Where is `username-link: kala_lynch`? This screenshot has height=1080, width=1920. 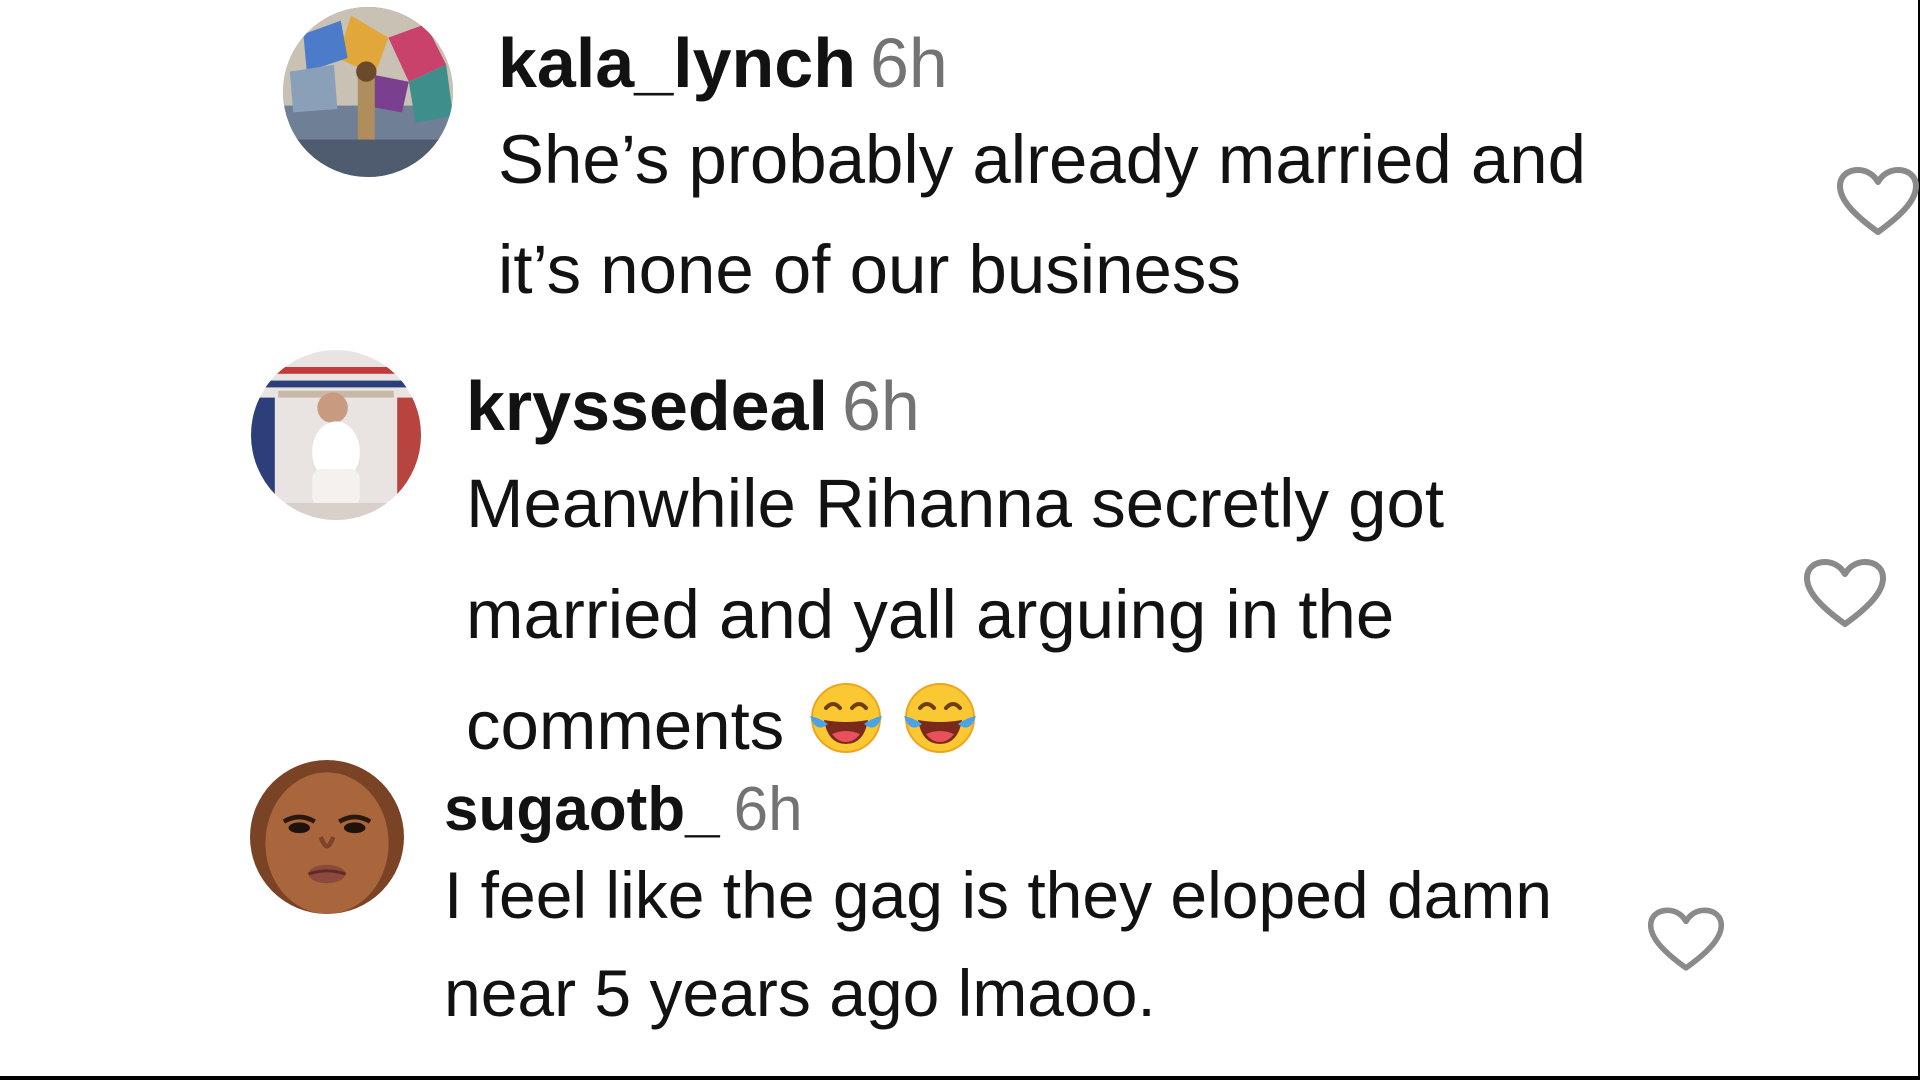
username-link: kala_lynch is located at coordinates (677, 63).